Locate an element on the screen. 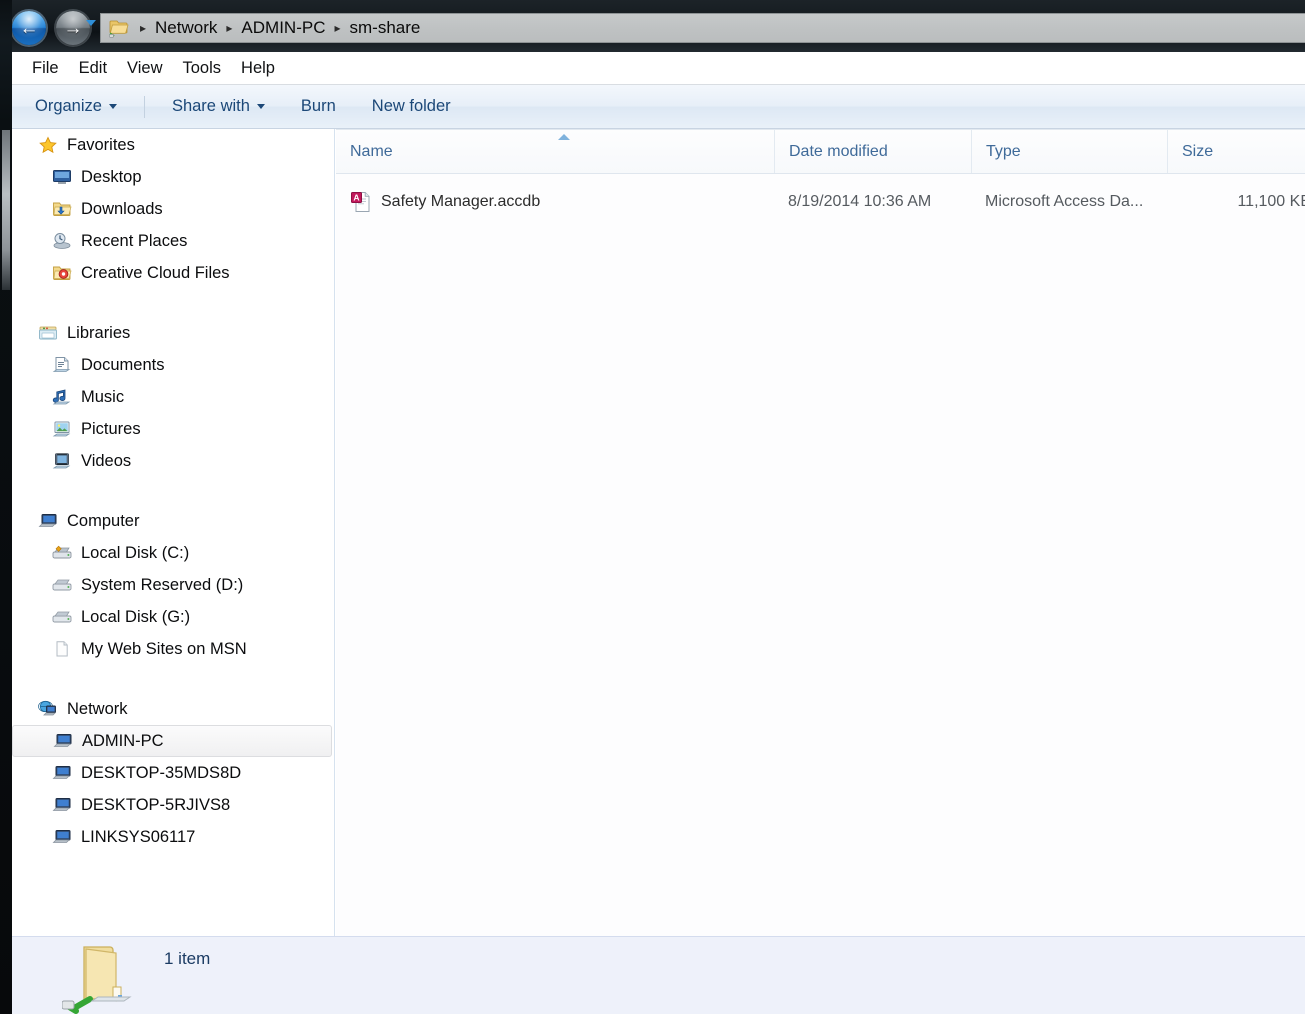 The height and width of the screenshot is (1019, 1305). breadcrumb: ▸ Network ▸ ADMIN-PC ▸ sm-share is located at coordinates (279, 28).